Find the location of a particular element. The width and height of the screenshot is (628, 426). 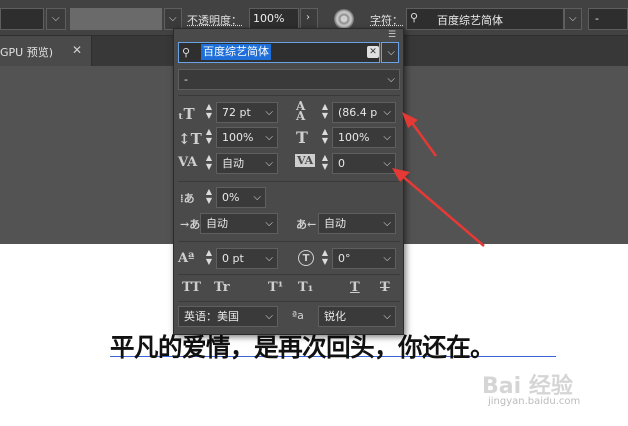

annotation-arrows is located at coordinates (438, 179).